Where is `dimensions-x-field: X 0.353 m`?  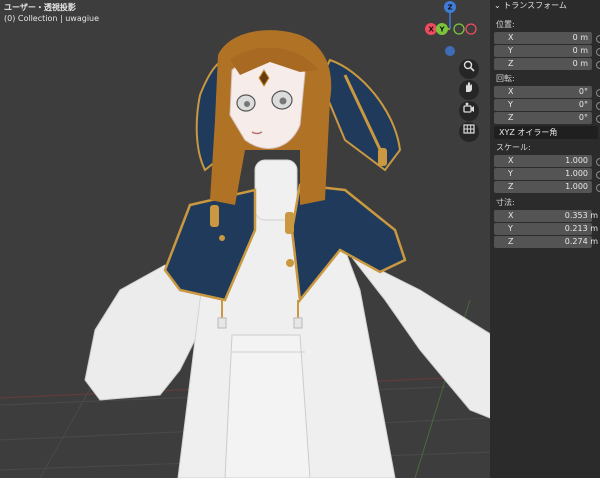
dimensions-x-field: X 0.353 m is located at coordinates (546, 216).